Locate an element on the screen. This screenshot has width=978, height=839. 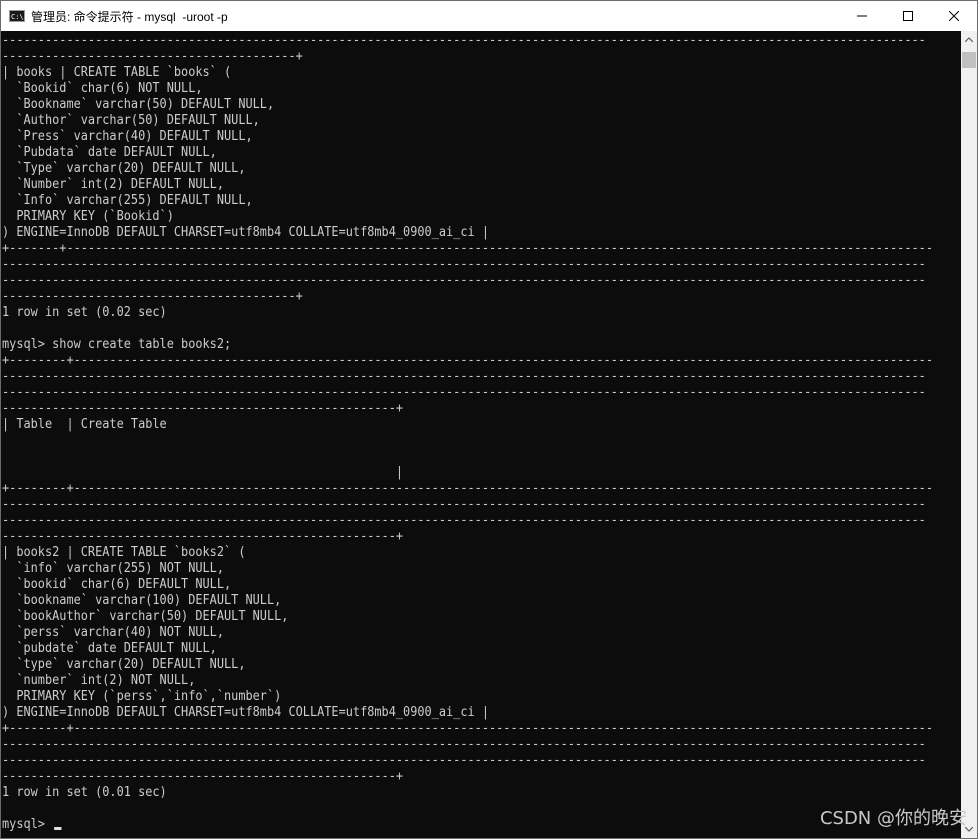
terminal-line: PRIMARY KEY (`Bookid`) is located at coordinates (88, 216).